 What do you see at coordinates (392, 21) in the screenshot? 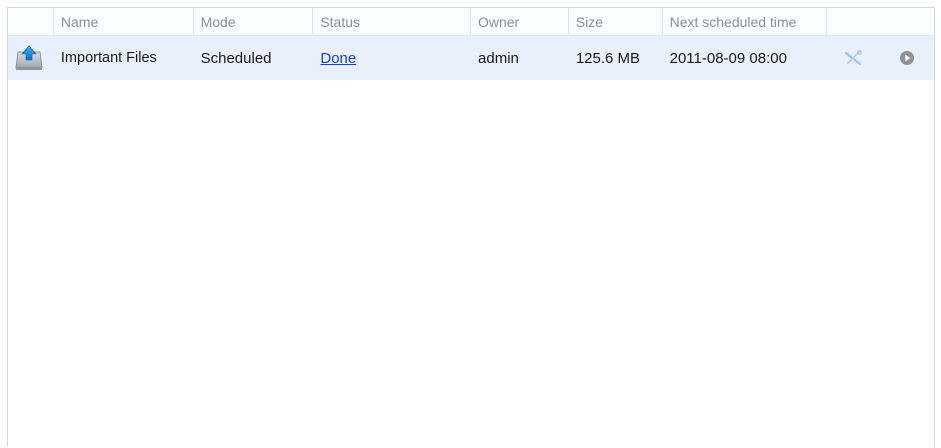
I see `column-header-status: Status` at bounding box center [392, 21].